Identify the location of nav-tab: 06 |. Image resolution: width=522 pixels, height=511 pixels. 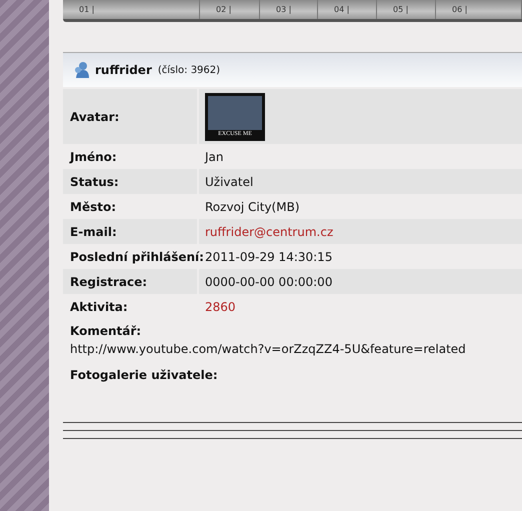
(479, 9).